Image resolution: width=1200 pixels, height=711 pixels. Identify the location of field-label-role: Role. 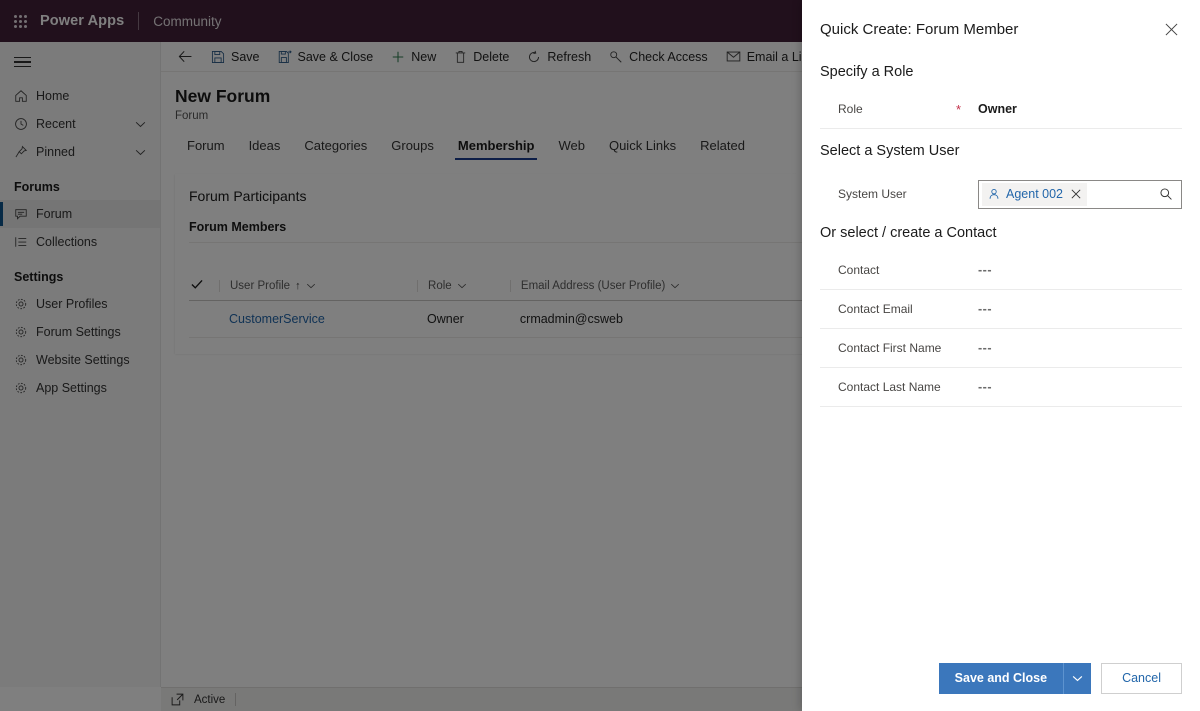
(850, 109).